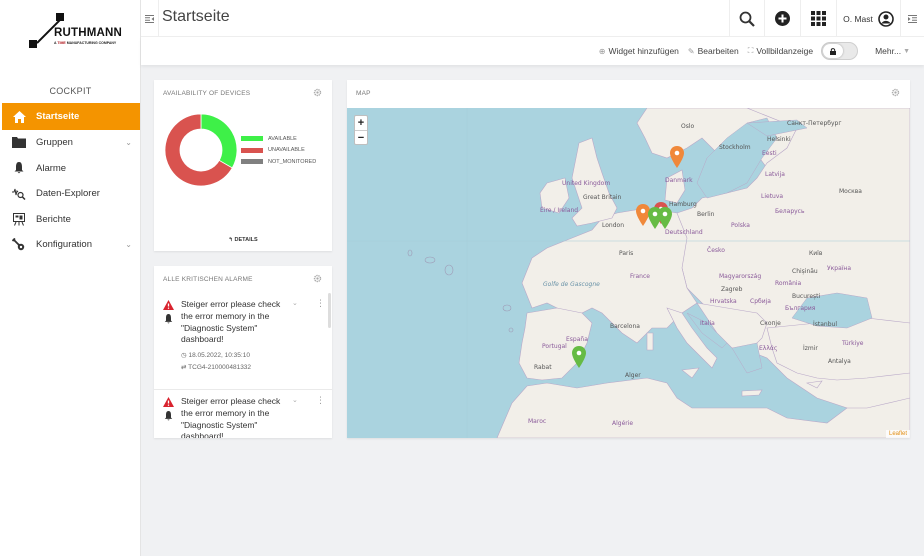 The image size is (924, 556). Describe the element at coordinates (19, 143) in the screenshot. I see `folder-icon` at that location.